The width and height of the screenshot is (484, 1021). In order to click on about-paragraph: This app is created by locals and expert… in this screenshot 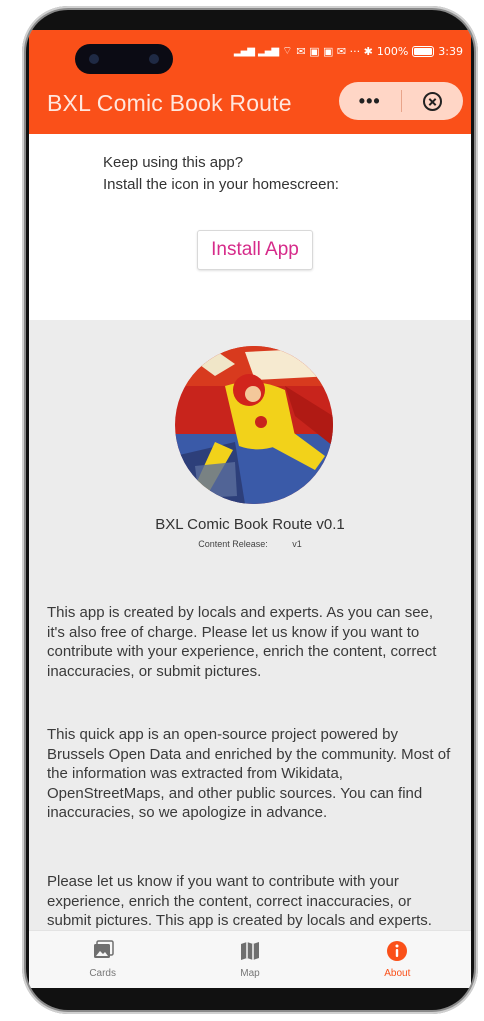, I will do `click(242, 642)`.